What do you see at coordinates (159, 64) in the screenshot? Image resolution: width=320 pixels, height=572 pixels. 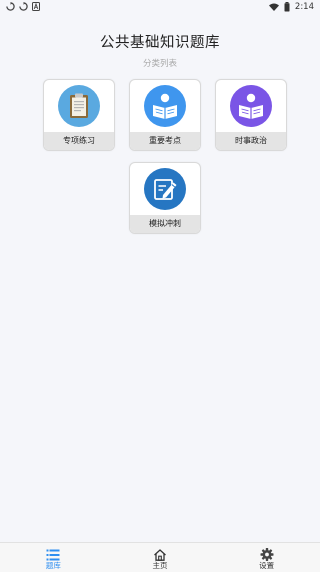 I see `page-subtitle: 分类列表` at bounding box center [159, 64].